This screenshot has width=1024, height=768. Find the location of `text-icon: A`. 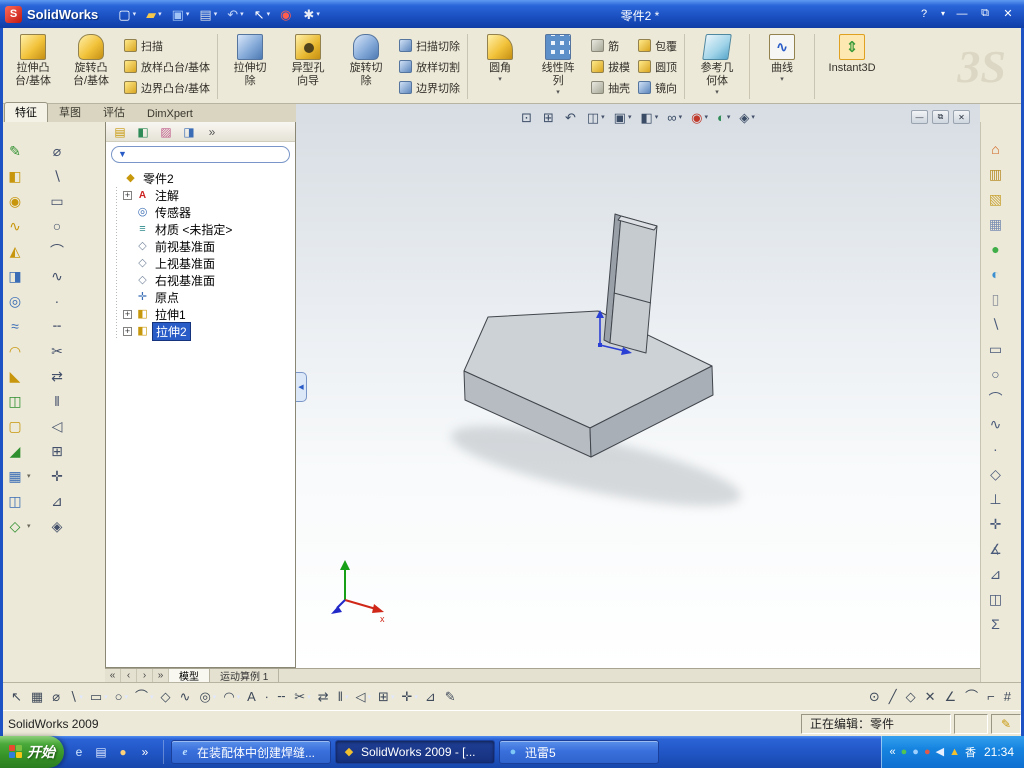

text-icon: A is located at coordinates (252, 697).